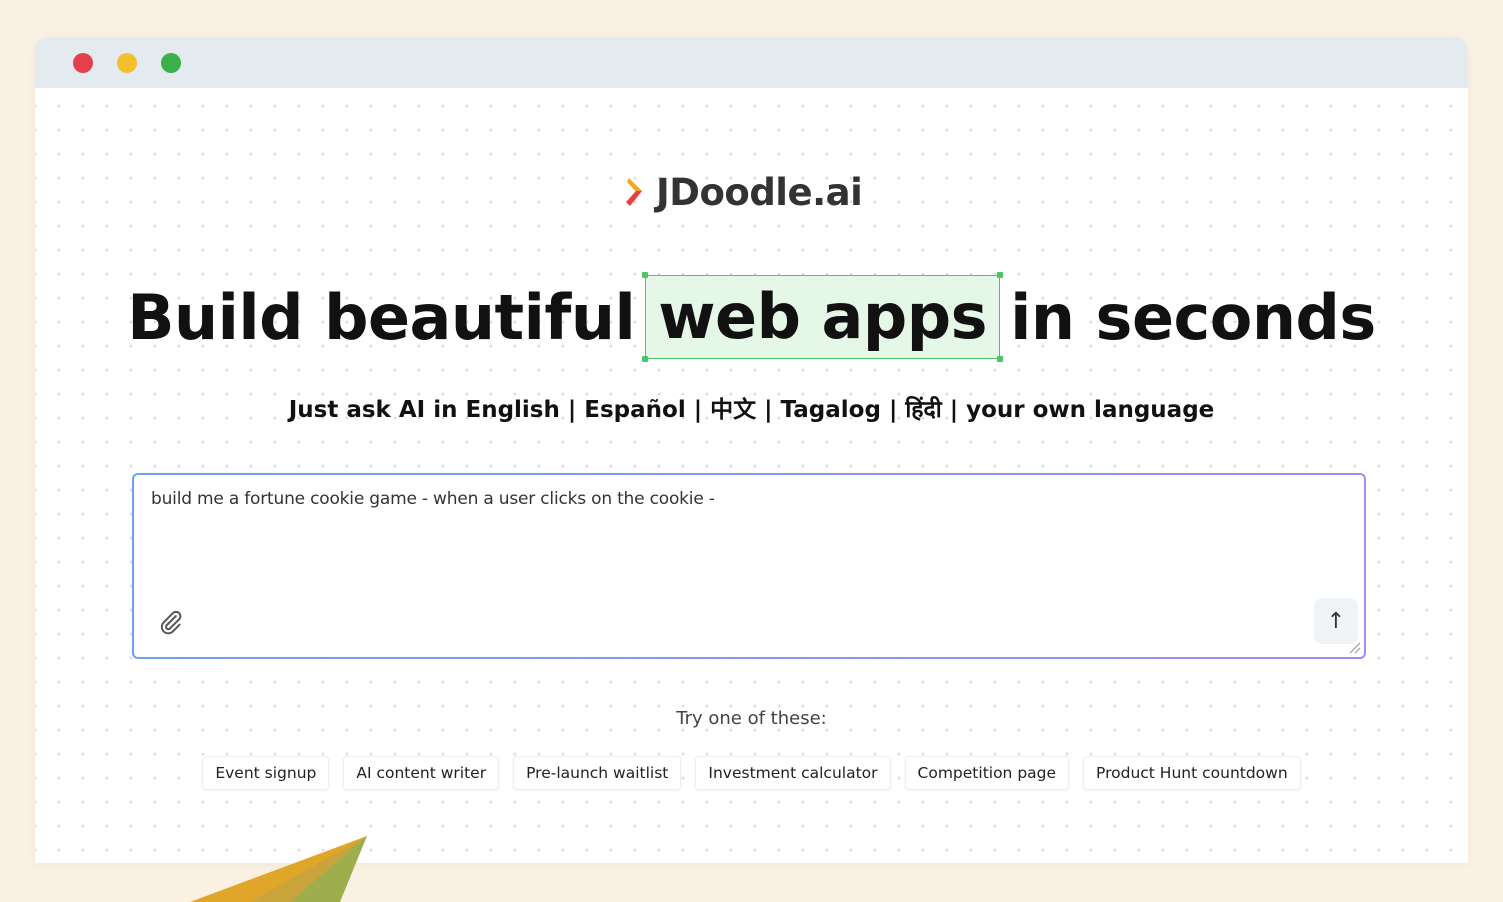  What do you see at coordinates (987, 773) in the screenshot?
I see `suggestion-chip: Competition page` at bounding box center [987, 773].